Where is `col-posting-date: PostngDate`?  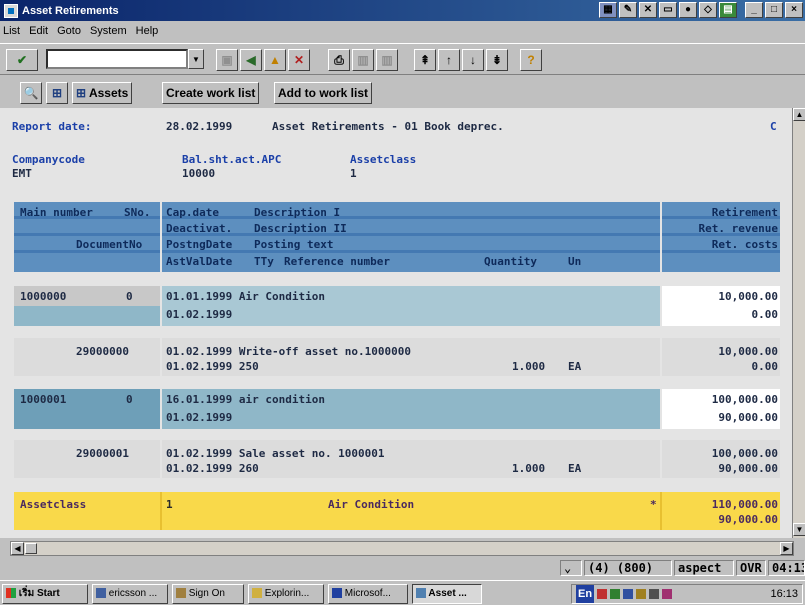
col-posting-date: PostngDate is located at coordinates (199, 244).